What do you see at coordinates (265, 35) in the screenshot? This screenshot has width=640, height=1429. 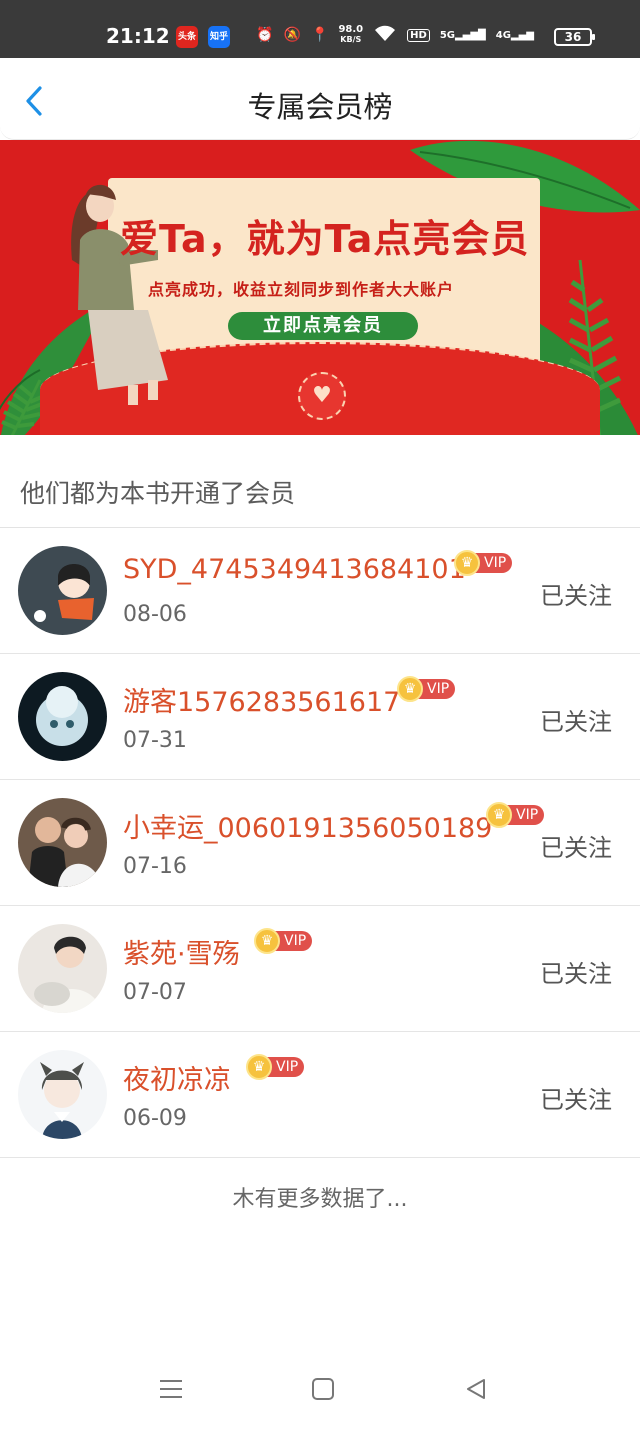 I see `alarm-icon: ⏰` at bounding box center [265, 35].